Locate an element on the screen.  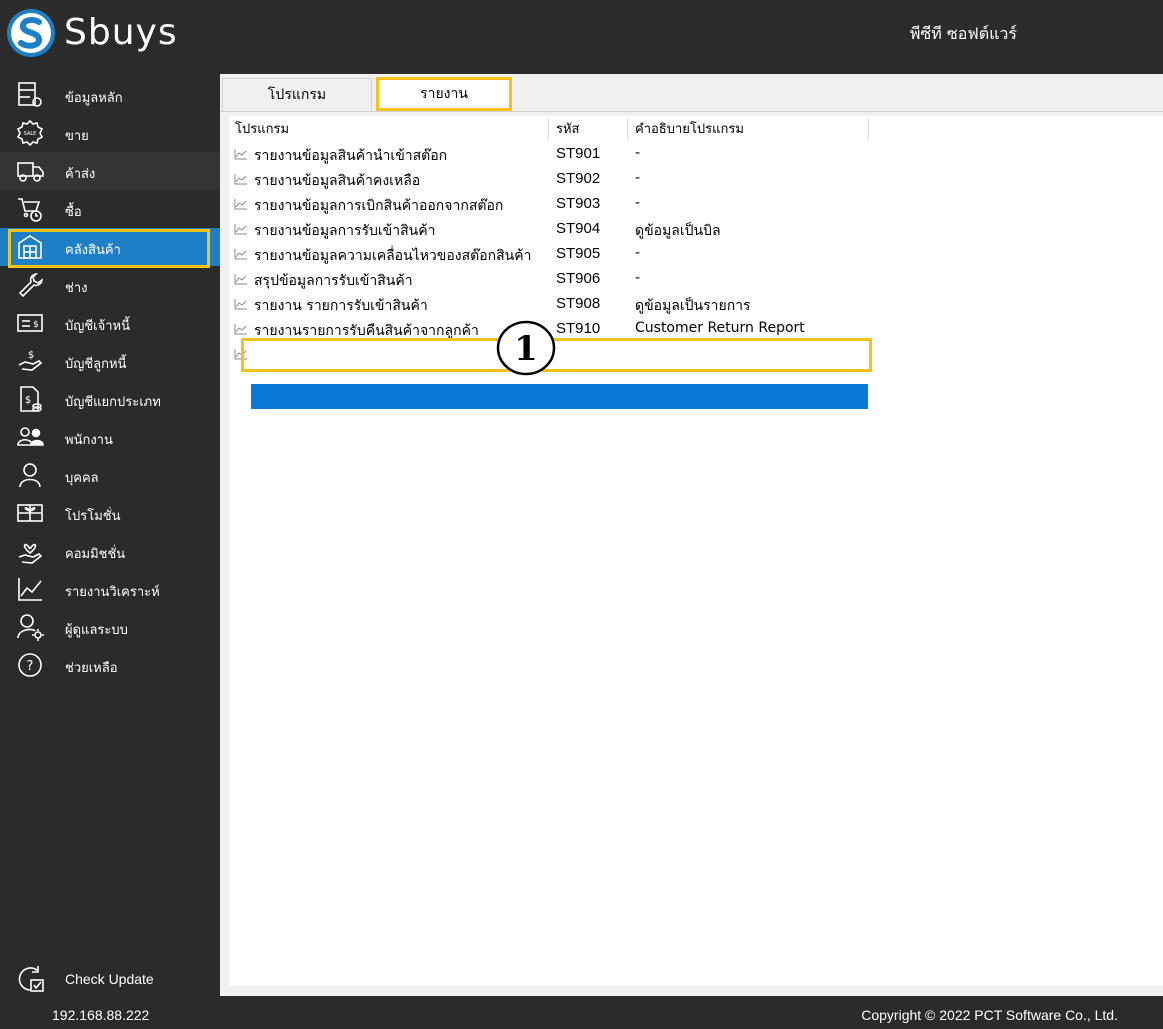
sidebar-item-employees: พนักงาน is located at coordinates (110, 437).